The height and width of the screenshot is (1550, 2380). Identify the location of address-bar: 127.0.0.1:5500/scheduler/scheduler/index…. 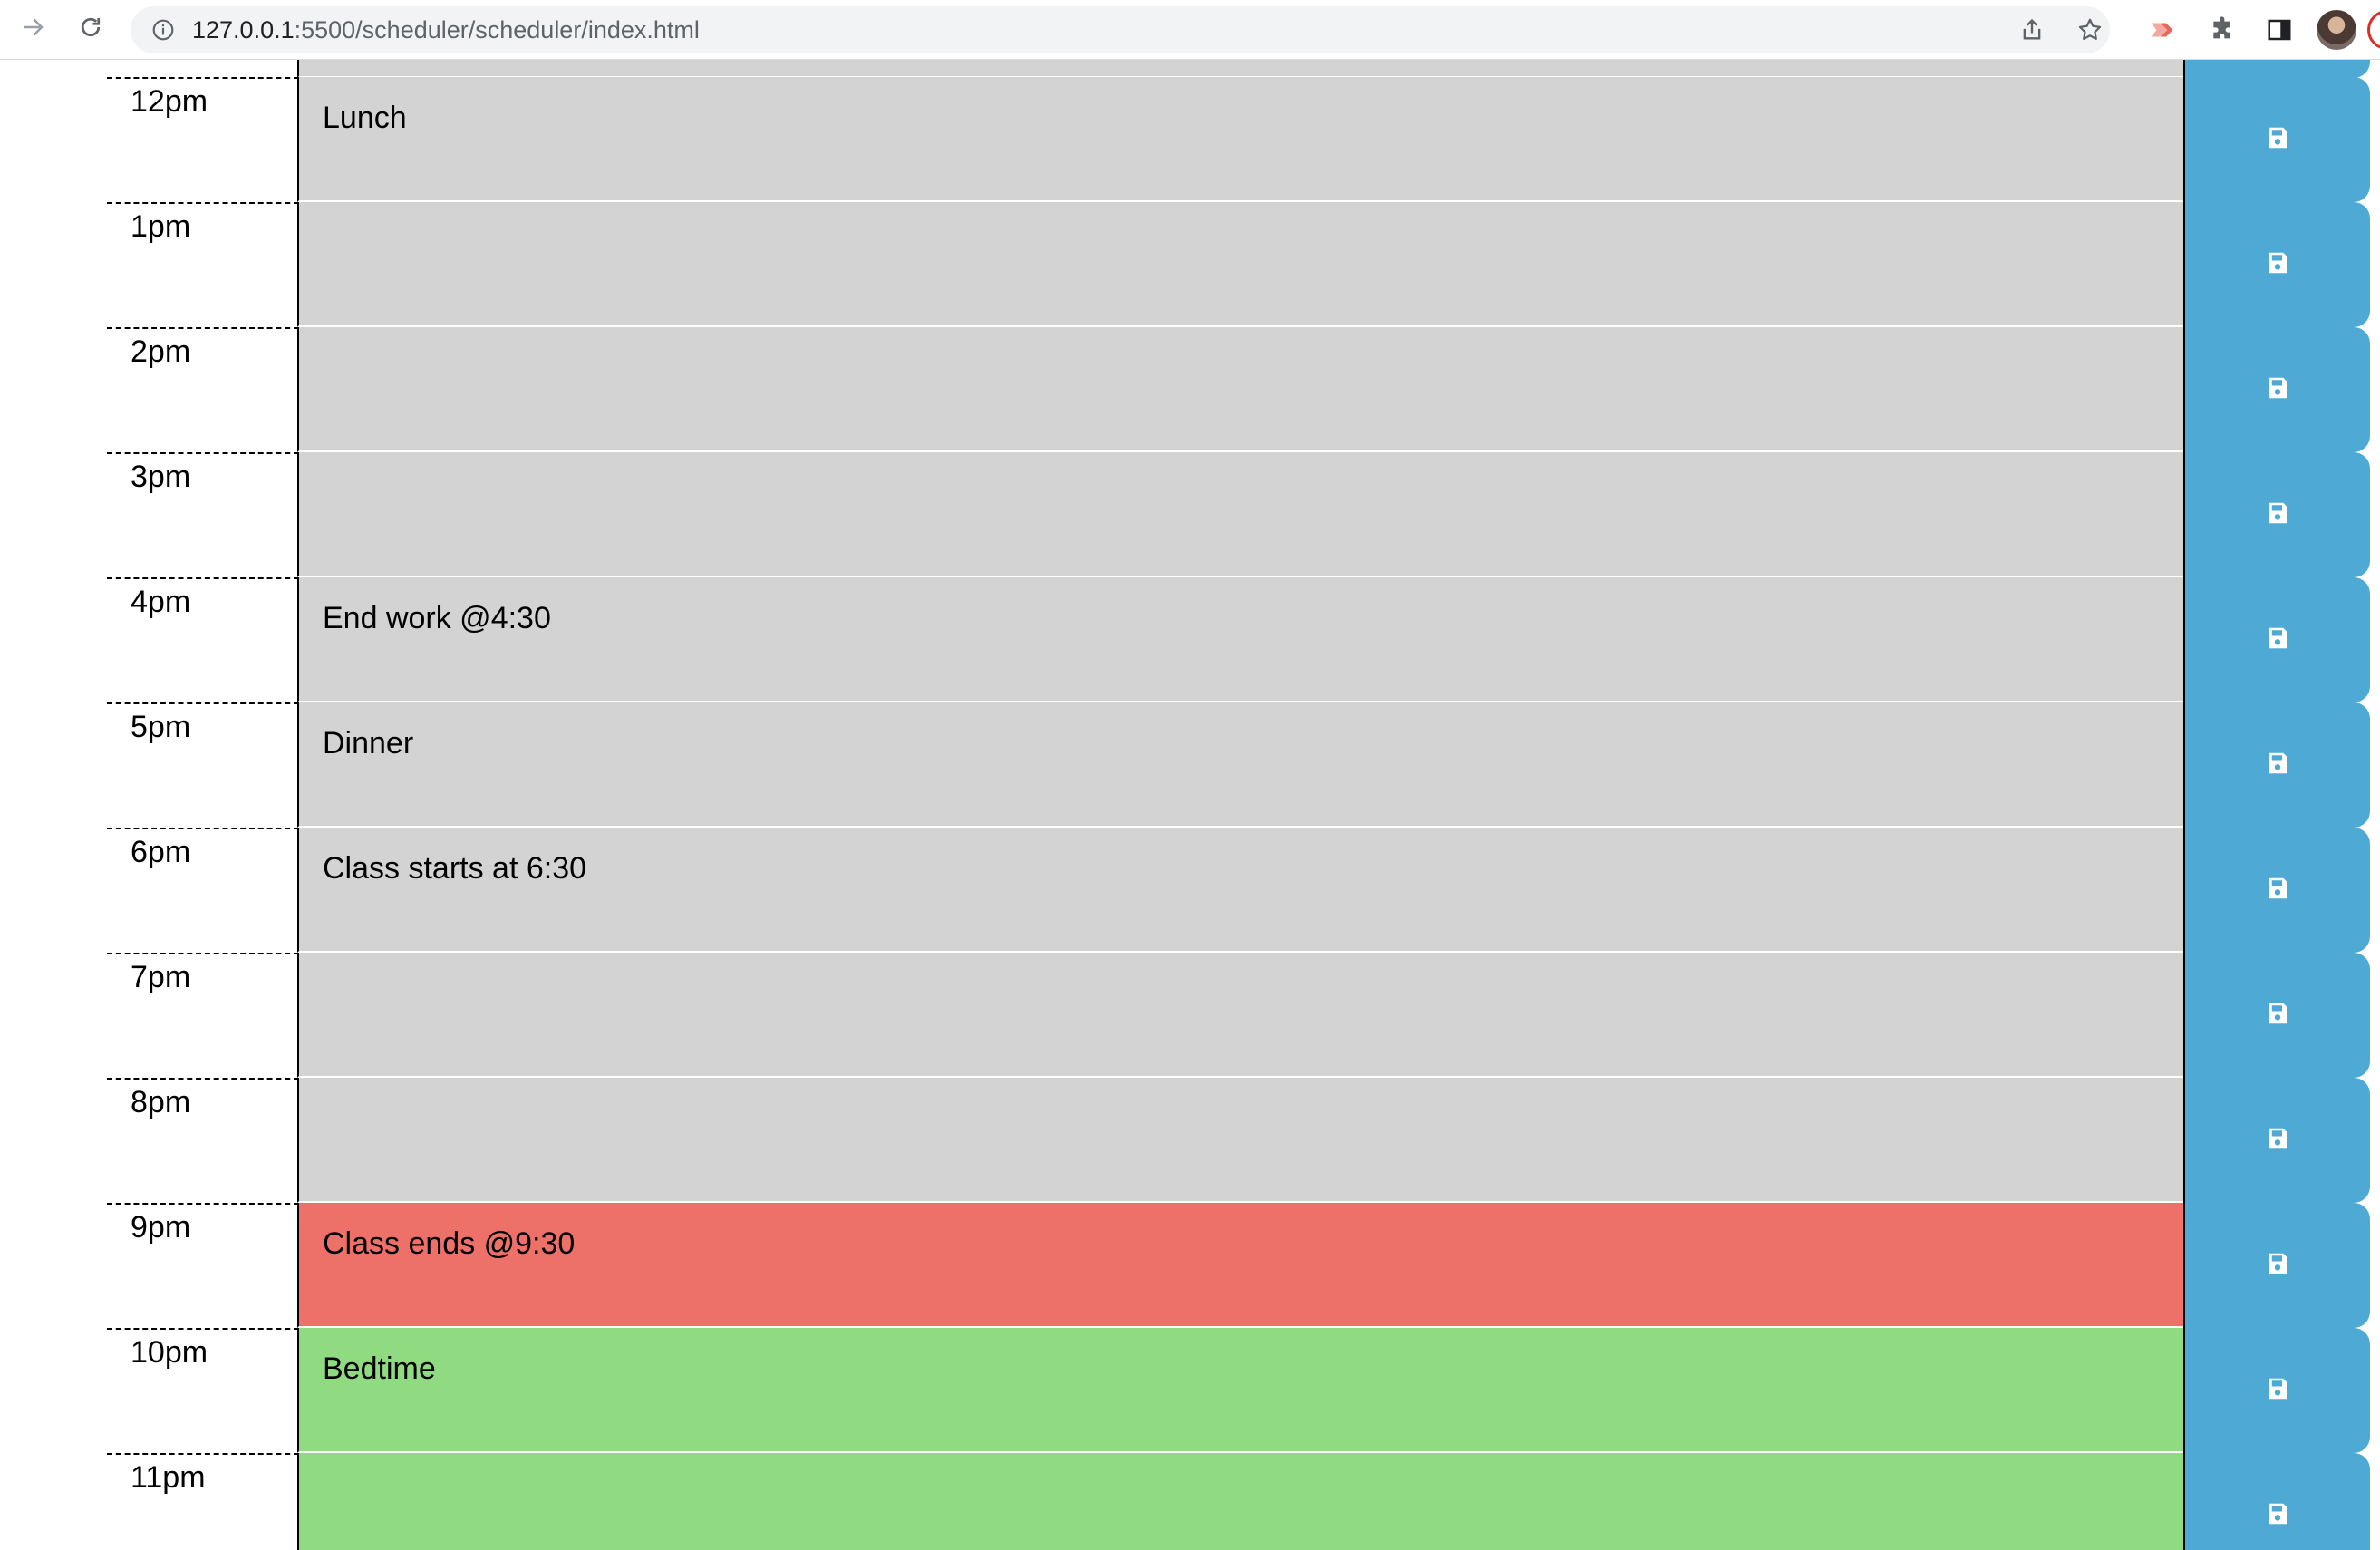
(1120, 29).